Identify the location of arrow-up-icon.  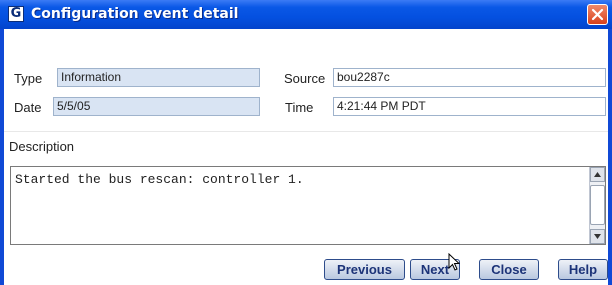
(597, 174).